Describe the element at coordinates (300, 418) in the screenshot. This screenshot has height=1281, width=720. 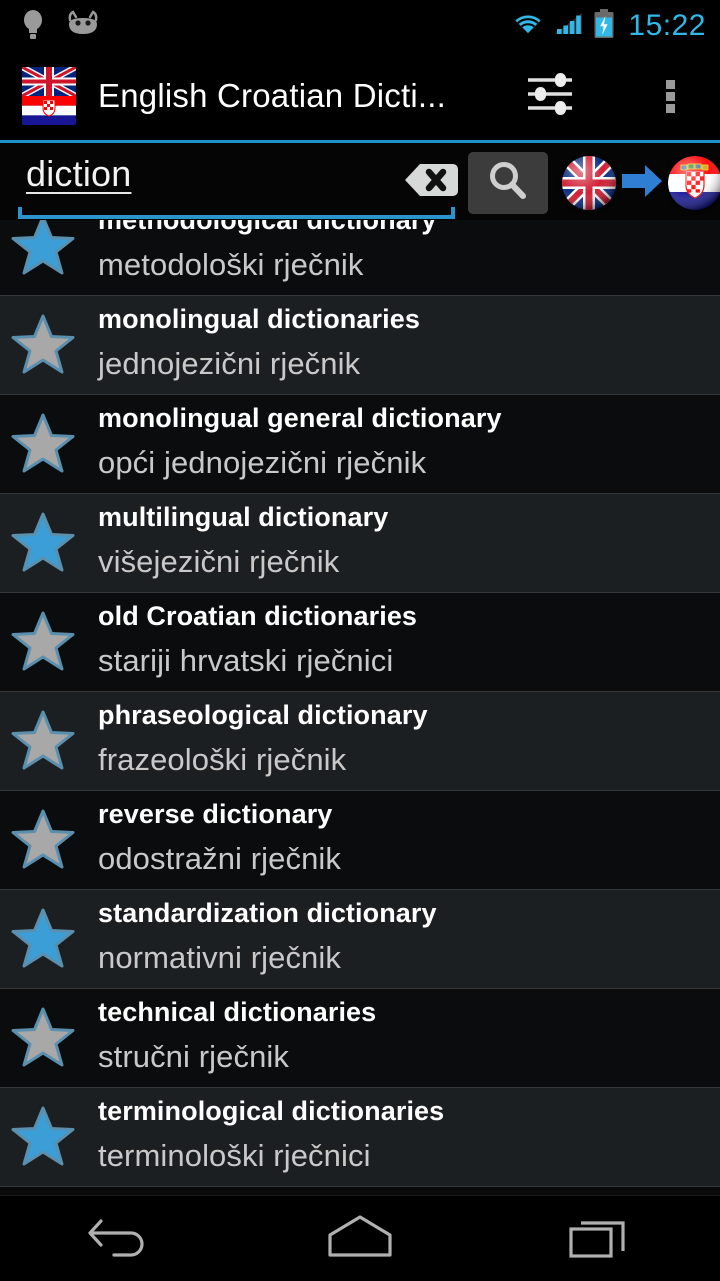
I see `entry-term-english: monolingual general dictionary` at that location.